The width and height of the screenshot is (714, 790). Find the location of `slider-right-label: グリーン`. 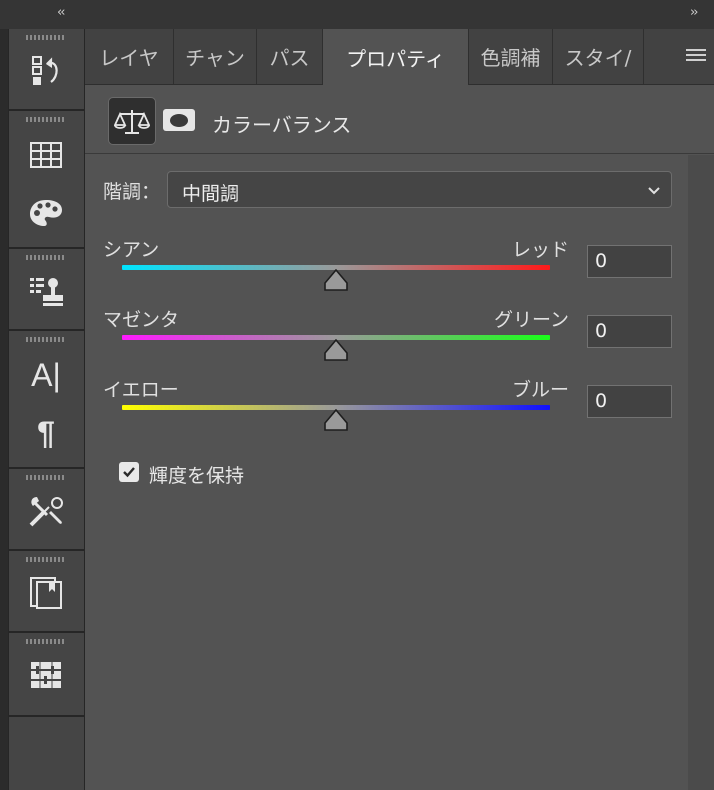

slider-right-label: グリーン is located at coordinates (531, 320).